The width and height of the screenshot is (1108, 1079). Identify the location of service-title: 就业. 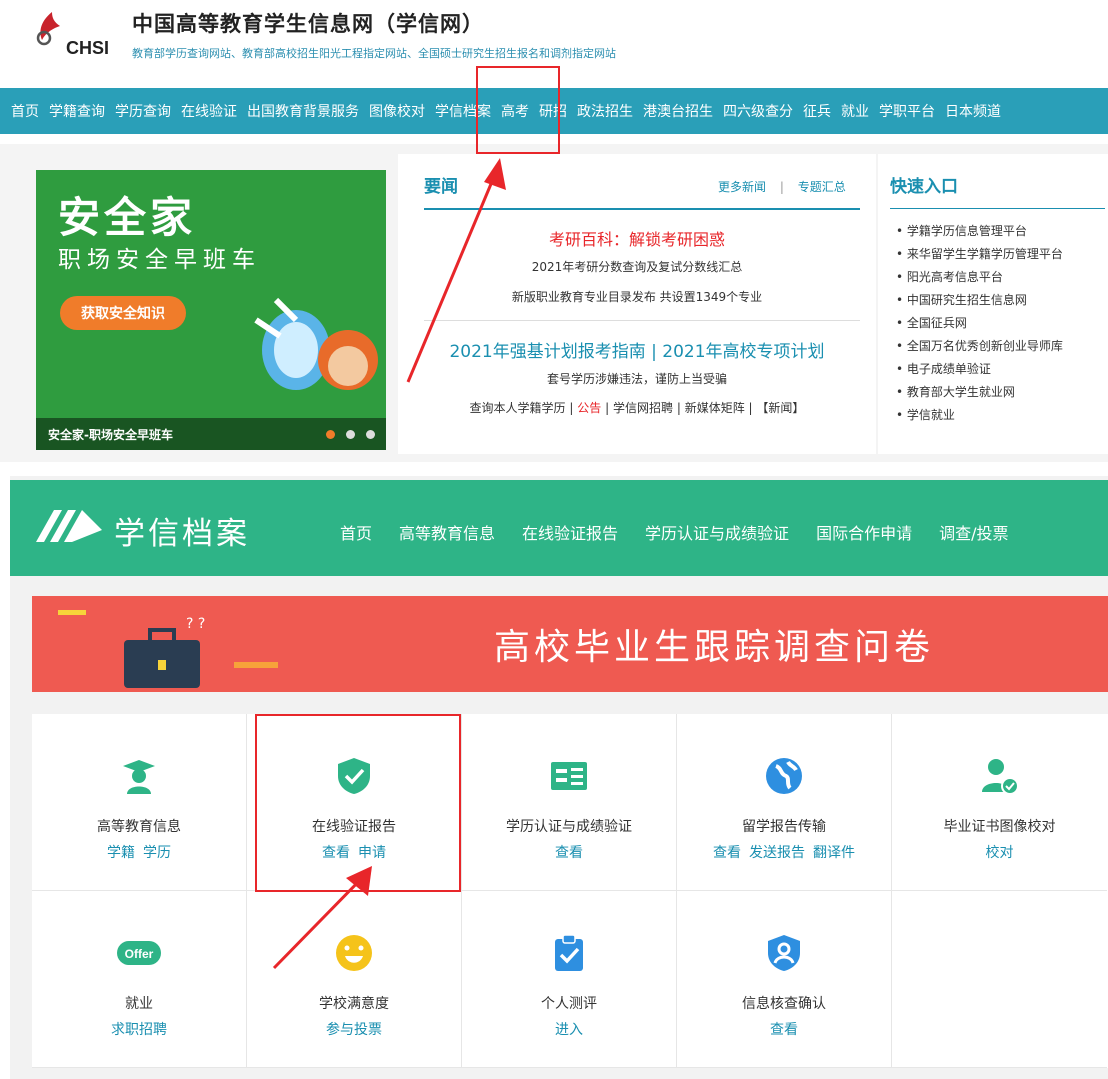
(139, 1004).